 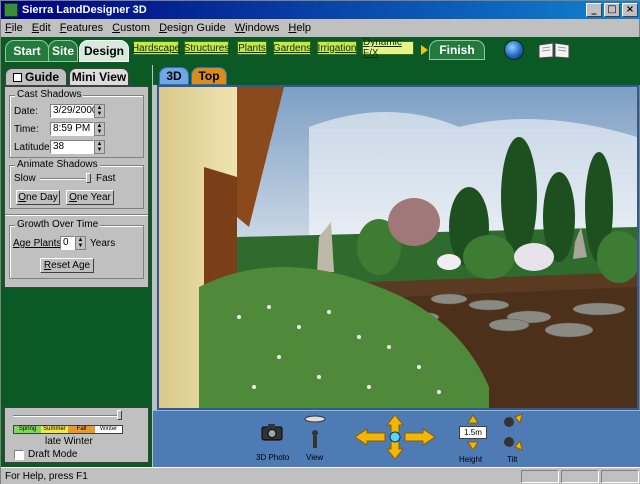 I want to click on time-spinner: ▲ ▼, so click(x=99, y=129).